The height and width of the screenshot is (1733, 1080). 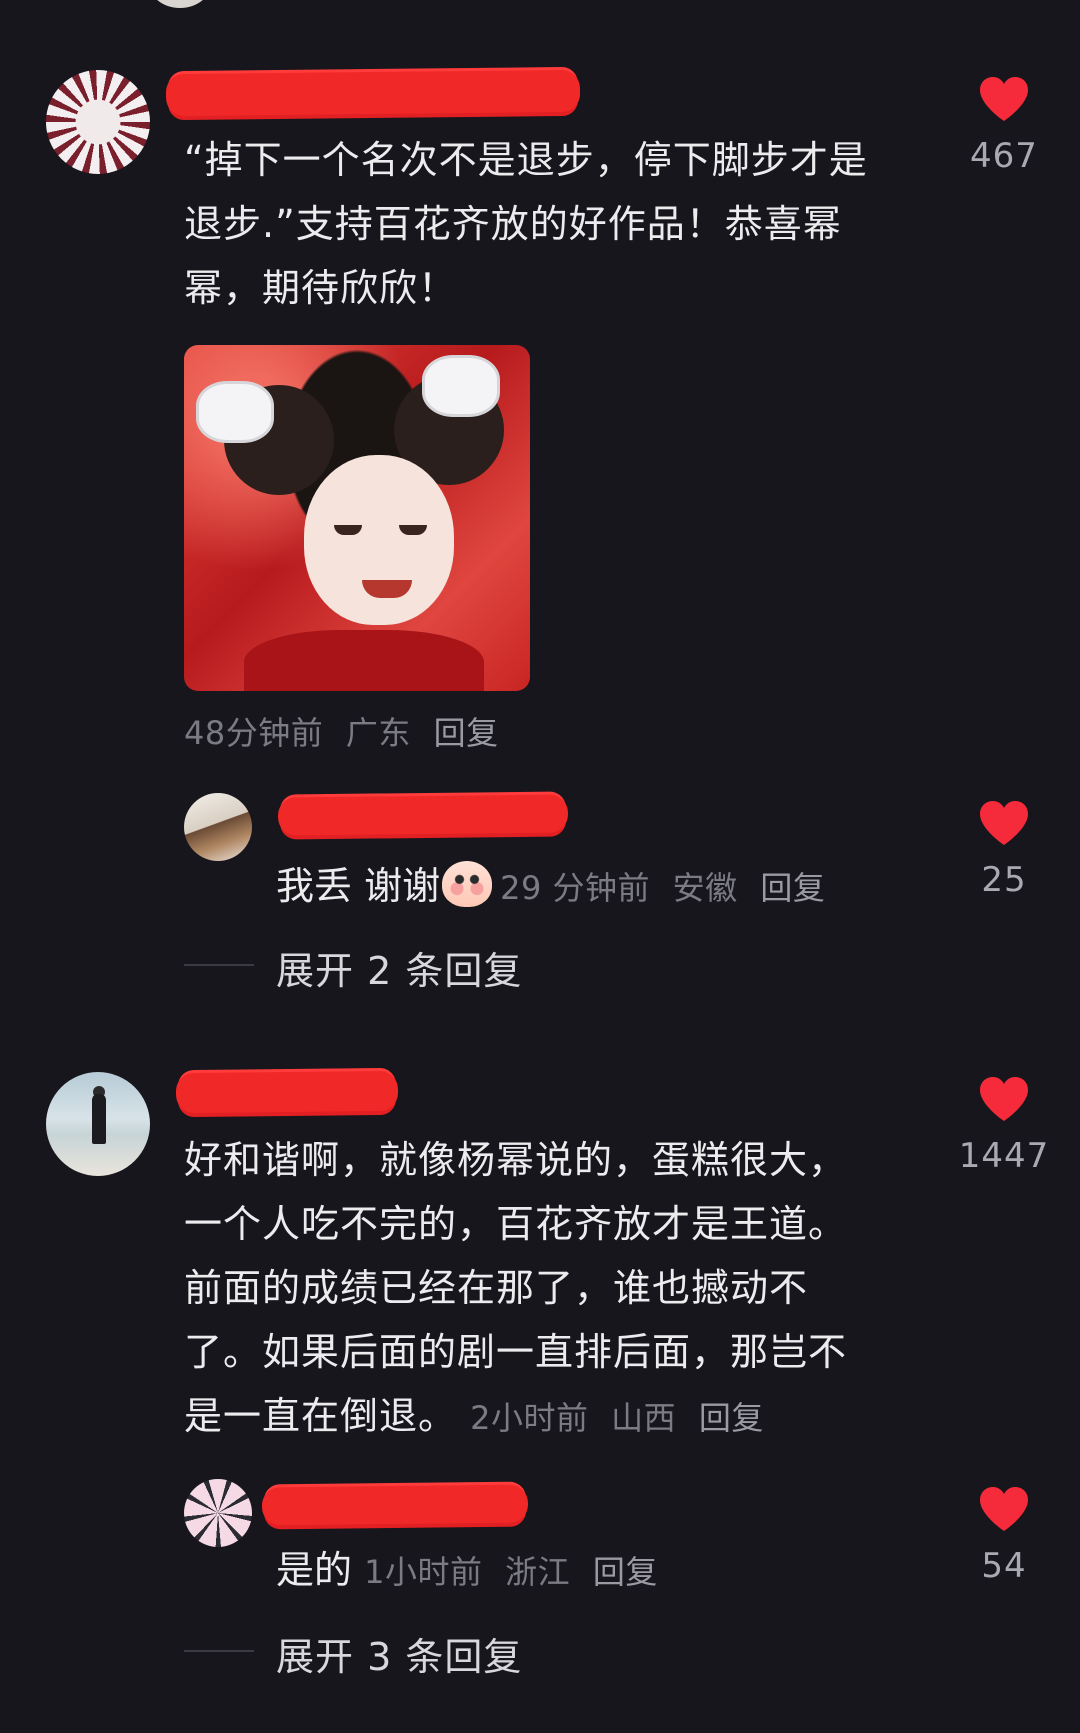 I want to click on reply-location: 浙江, so click(x=538, y=1572).